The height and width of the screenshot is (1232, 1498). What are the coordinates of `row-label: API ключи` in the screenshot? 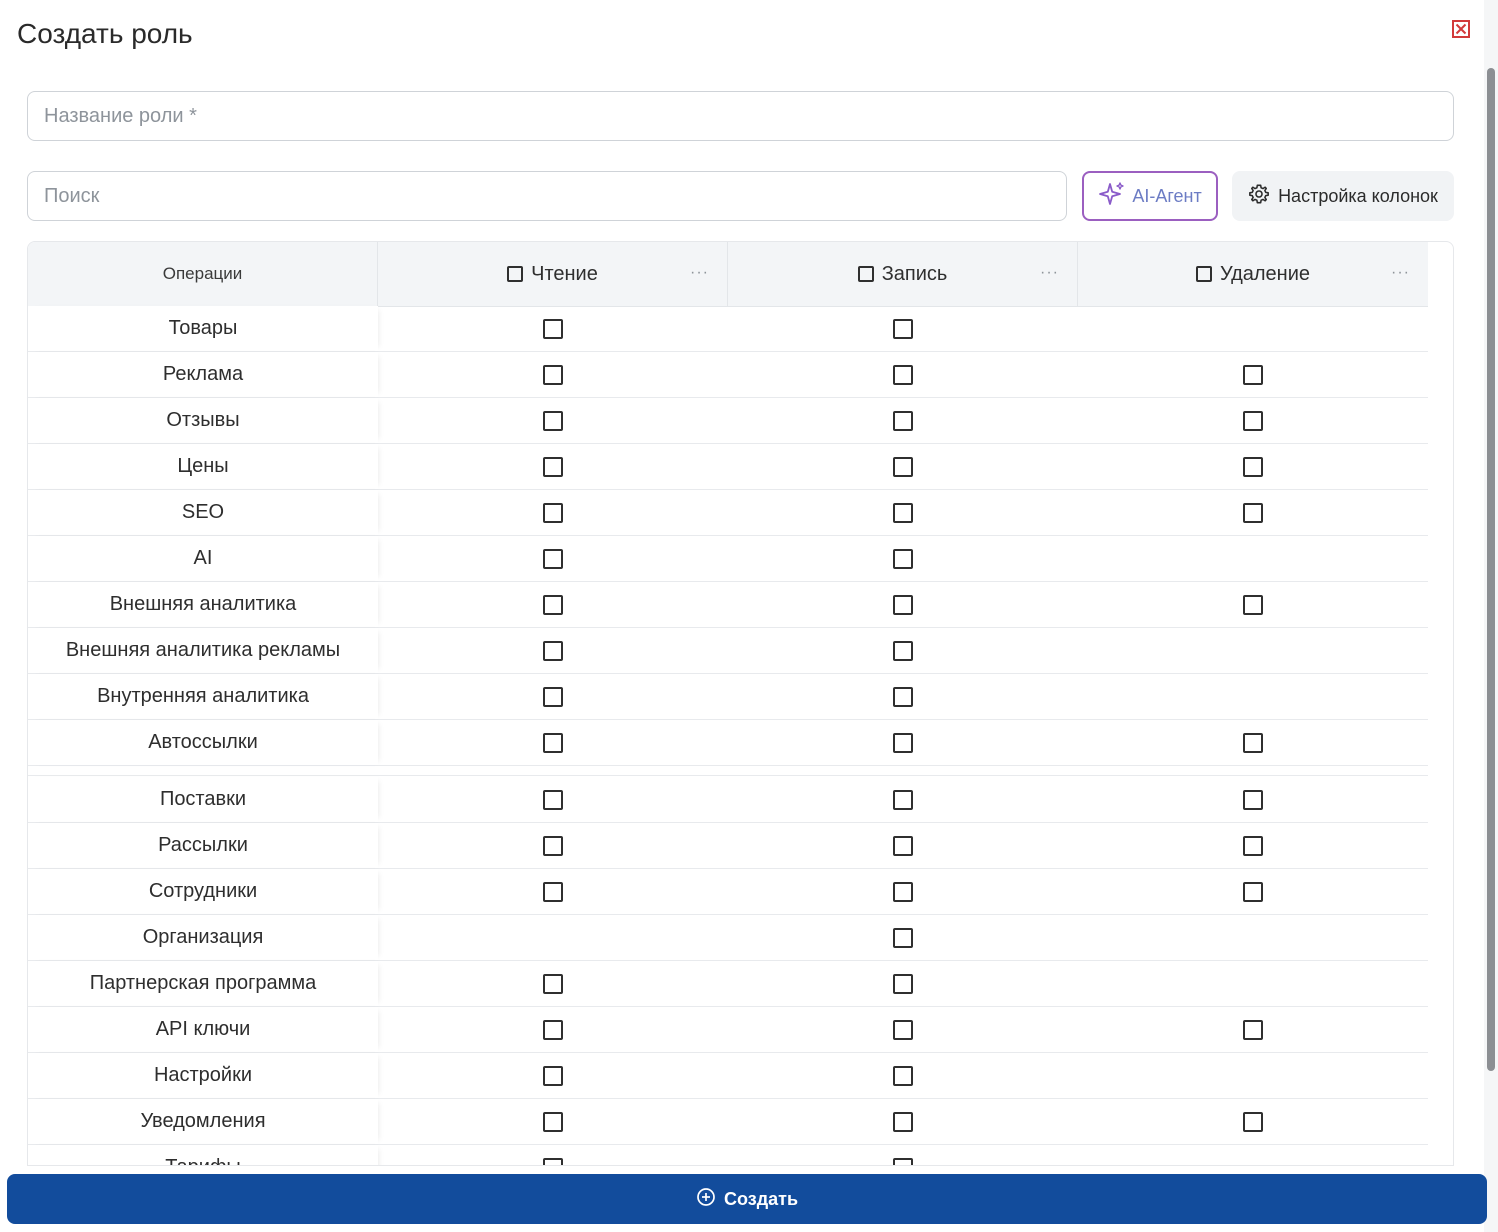 It's located at (203, 1029).